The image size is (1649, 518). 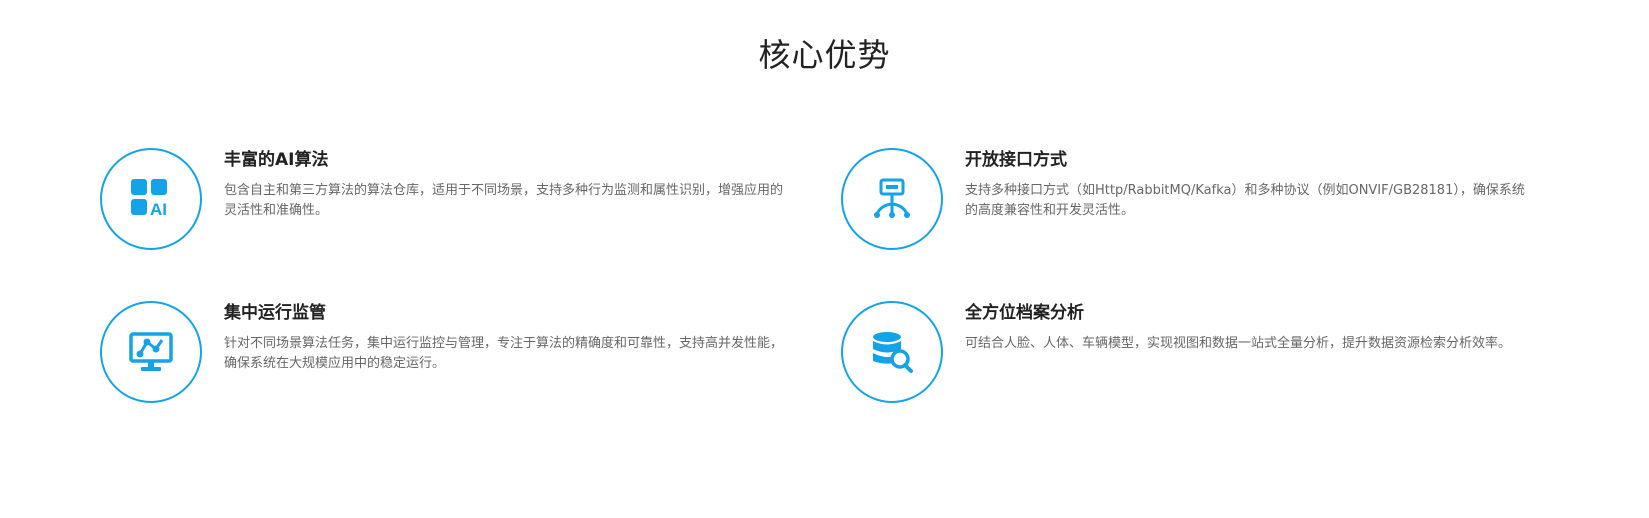 I want to click on feature-title: 集中运行监管, so click(x=275, y=313).